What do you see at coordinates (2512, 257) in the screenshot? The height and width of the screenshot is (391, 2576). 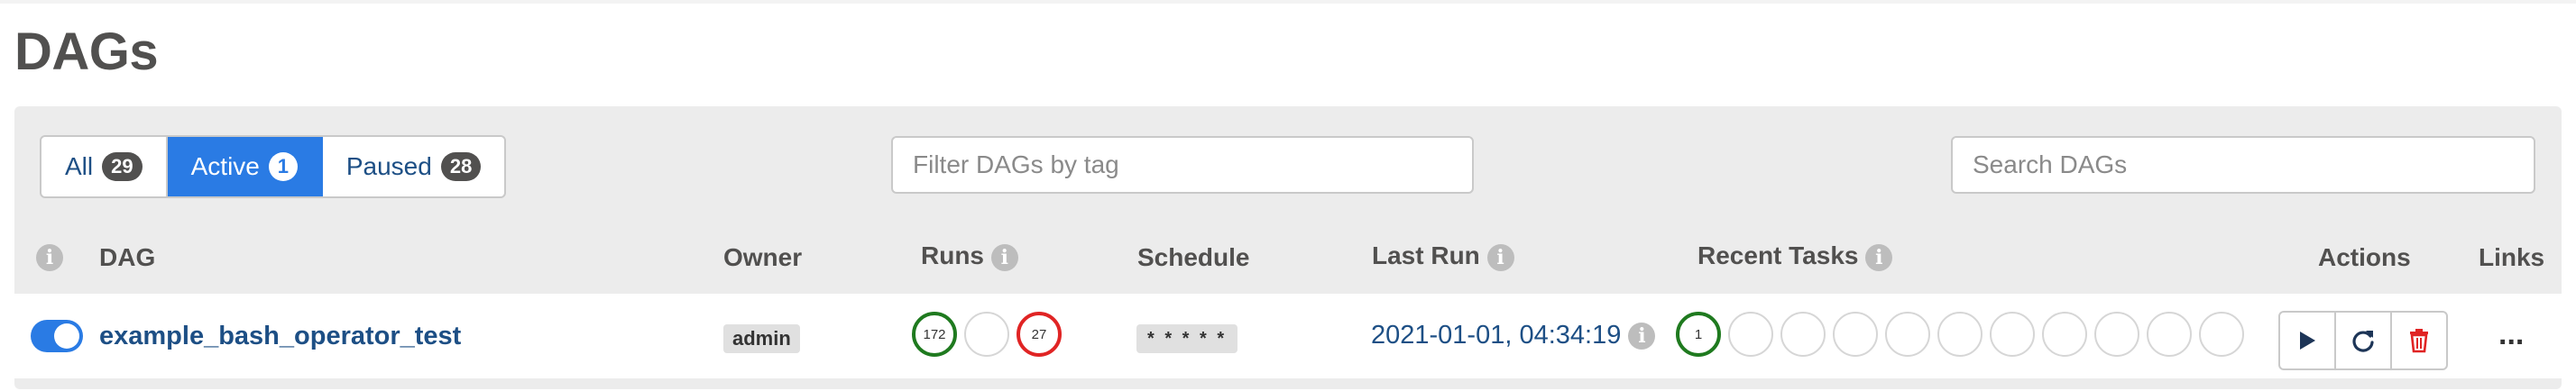 I see `header-links: Links` at bounding box center [2512, 257].